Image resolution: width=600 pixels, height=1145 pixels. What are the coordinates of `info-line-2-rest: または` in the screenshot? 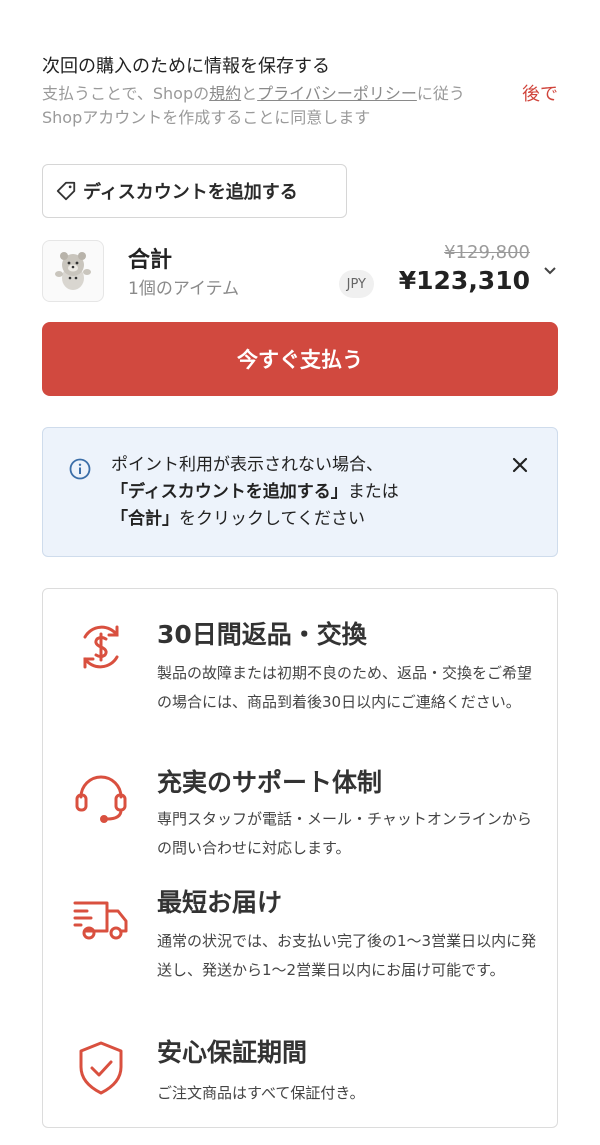 It's located at (373, 492).